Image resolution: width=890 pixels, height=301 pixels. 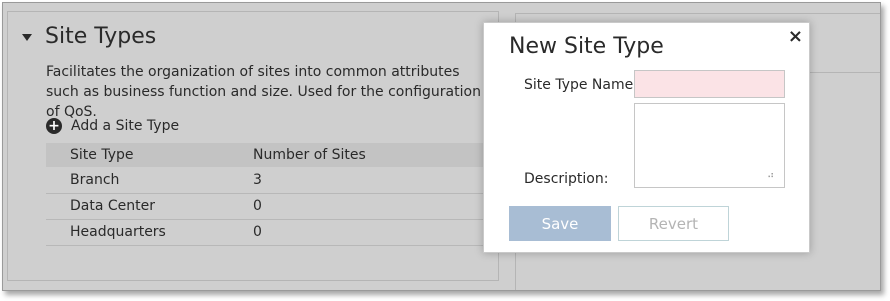 I want to click on table-row: Headquarters 0, so click(x=273, y=232).